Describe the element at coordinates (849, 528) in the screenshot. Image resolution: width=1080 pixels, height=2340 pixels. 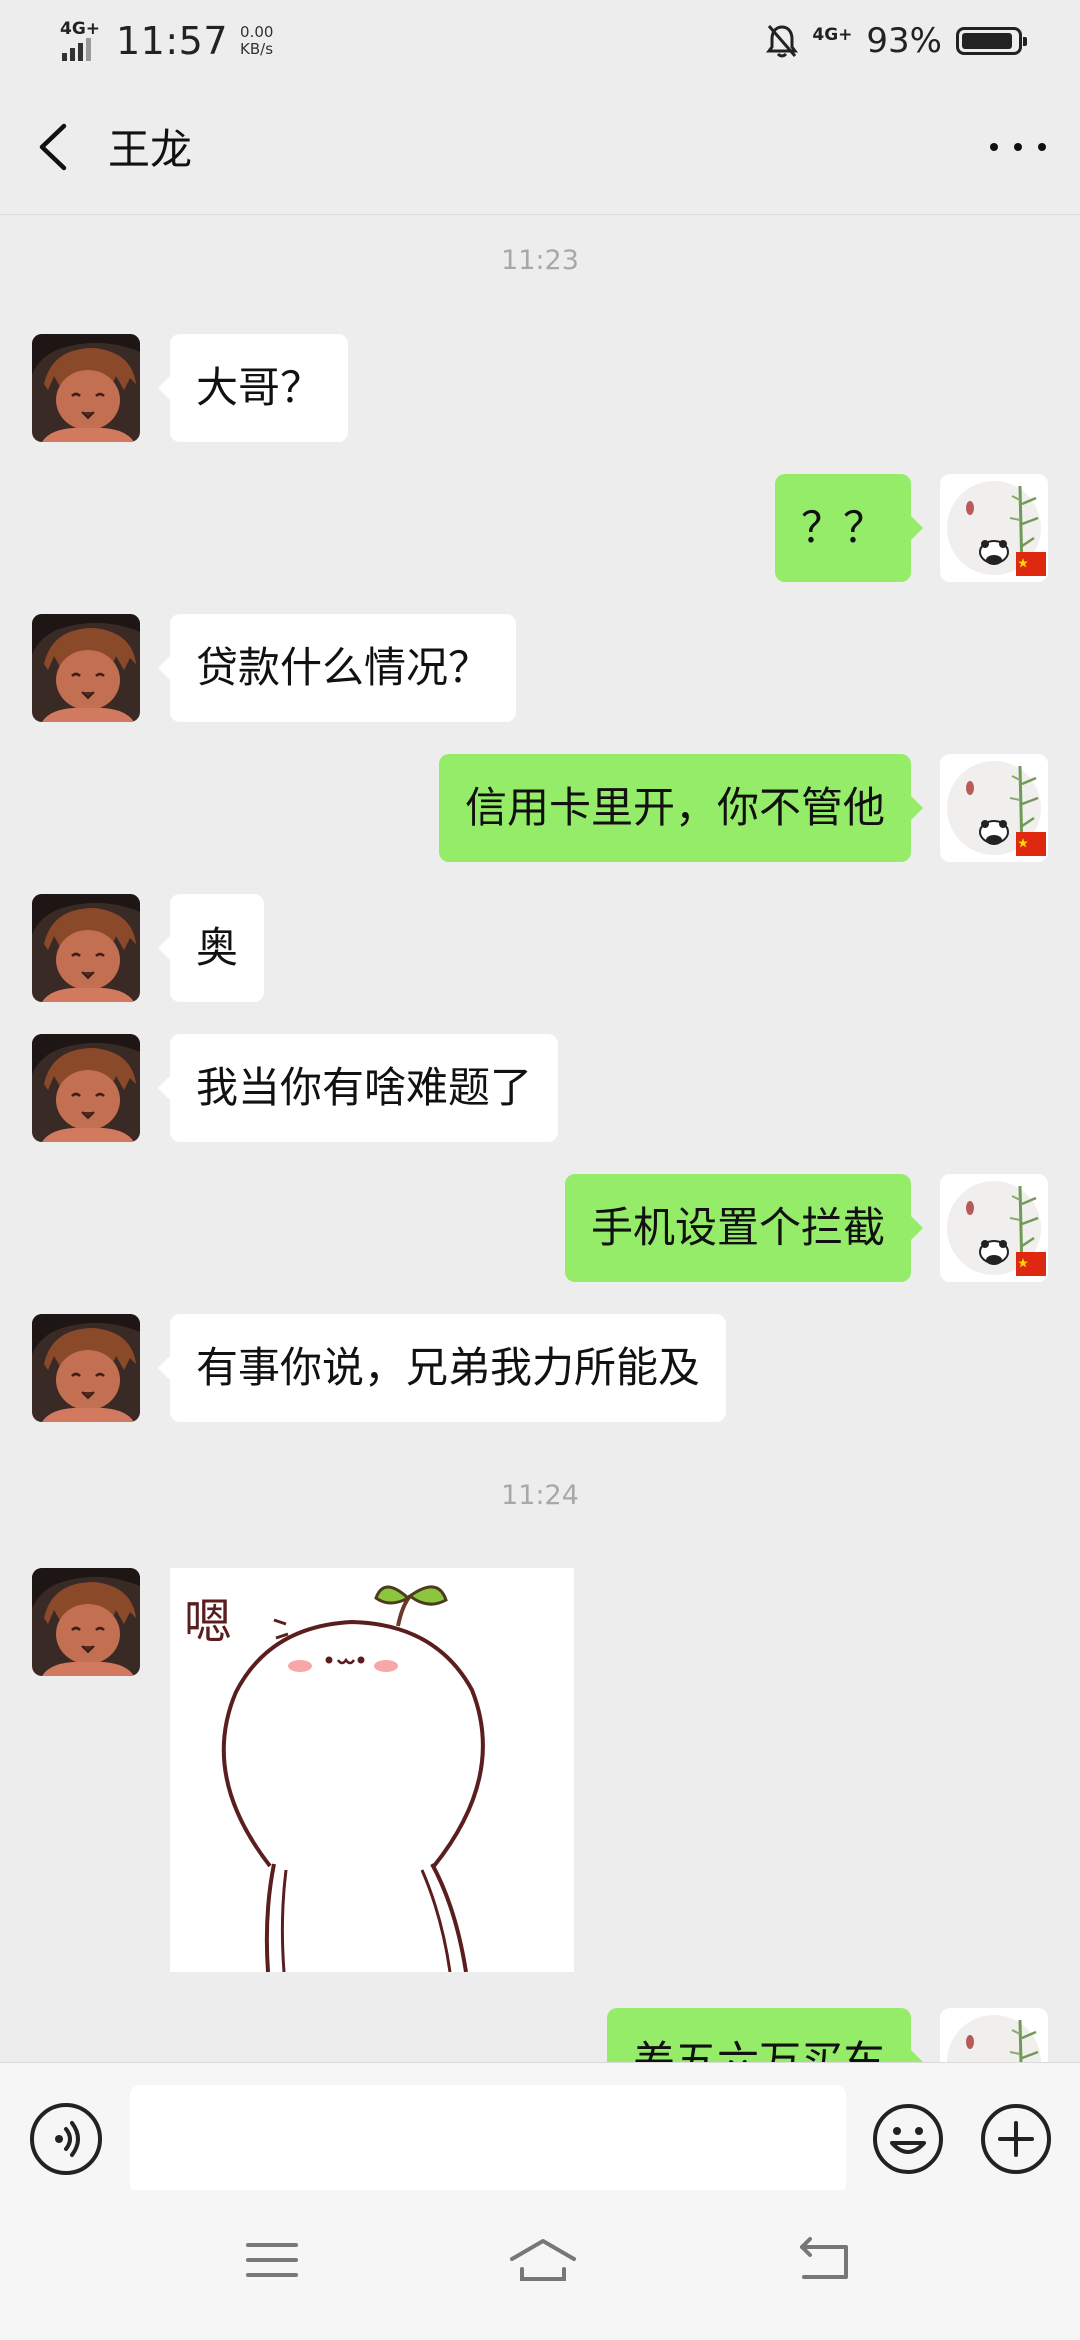
I see `message-bubble-outgoing: ？？` at that location.